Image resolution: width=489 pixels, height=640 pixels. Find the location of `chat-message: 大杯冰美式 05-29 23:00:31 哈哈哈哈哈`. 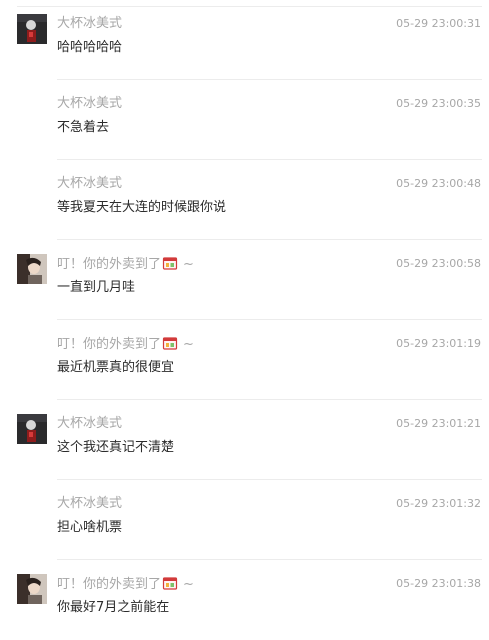

chat-message: 大杯冰美式 05-29 23:00:31 哈哈哈哈哈 is located at coordinates (244, 40).